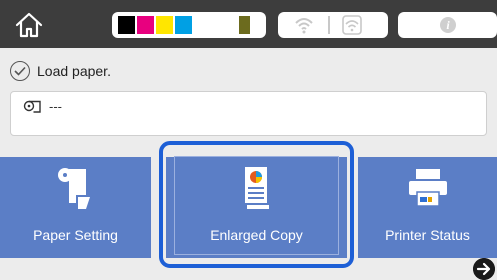  What do you see at coordinates (145, 25) in the screenshot?
I see `ink-magenta` at bounding box center [145, 25].